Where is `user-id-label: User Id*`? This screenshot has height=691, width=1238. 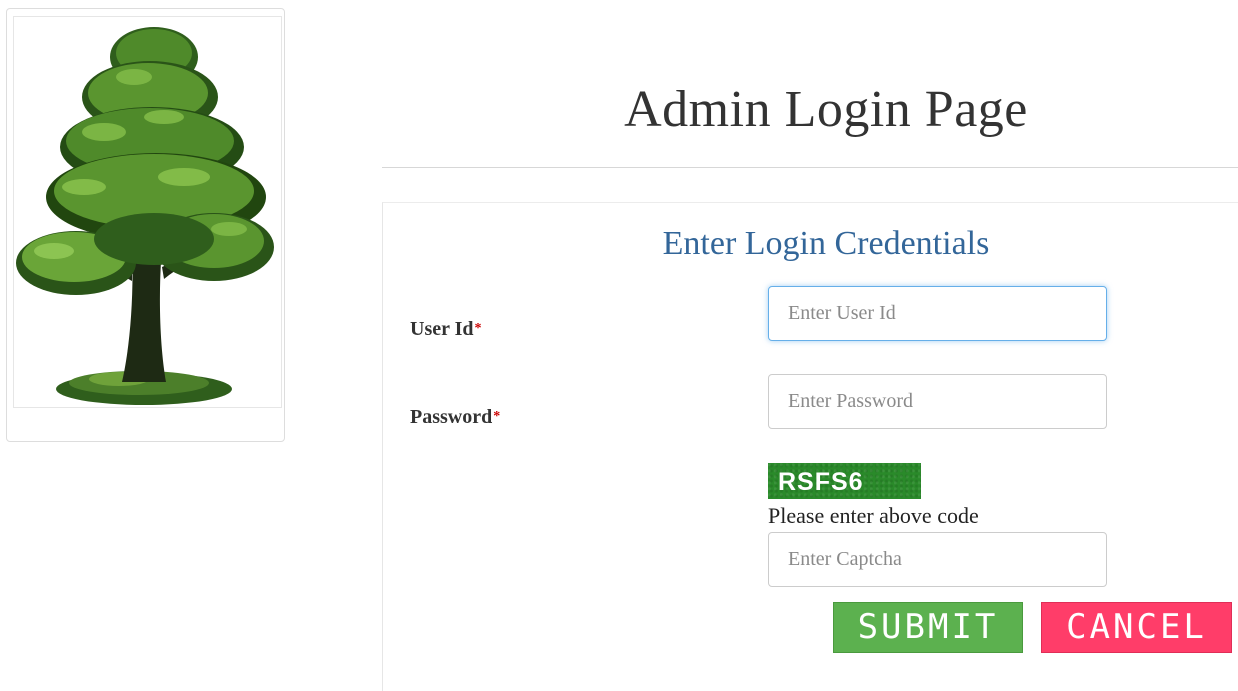 user-id-label: User Id* is located at coordinates (446, 329).